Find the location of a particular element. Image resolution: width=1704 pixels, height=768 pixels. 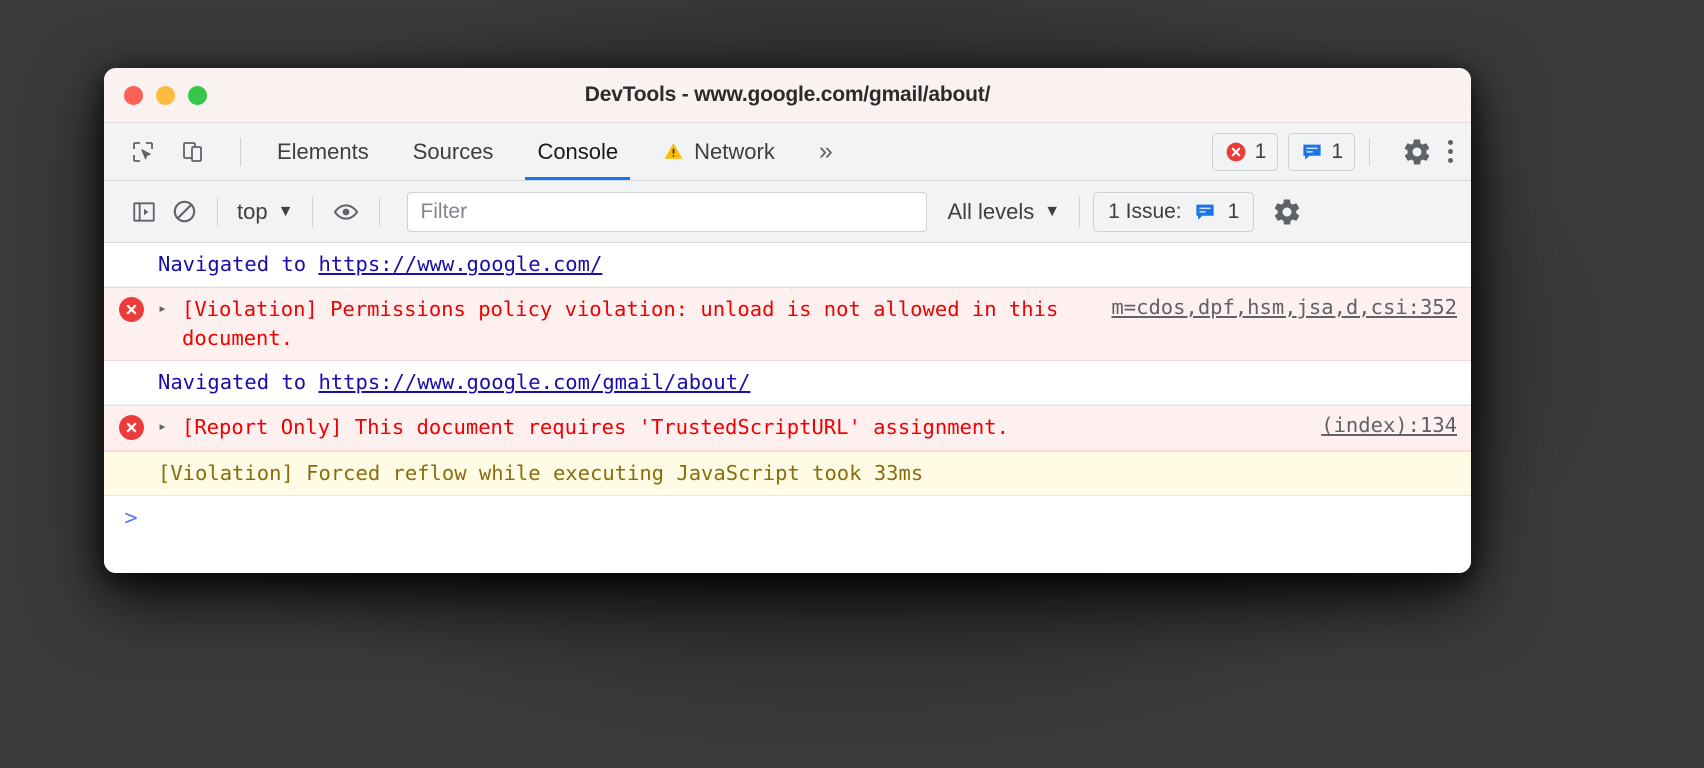

issue-count-badge: 1 is located at coordinates (1321, 151).